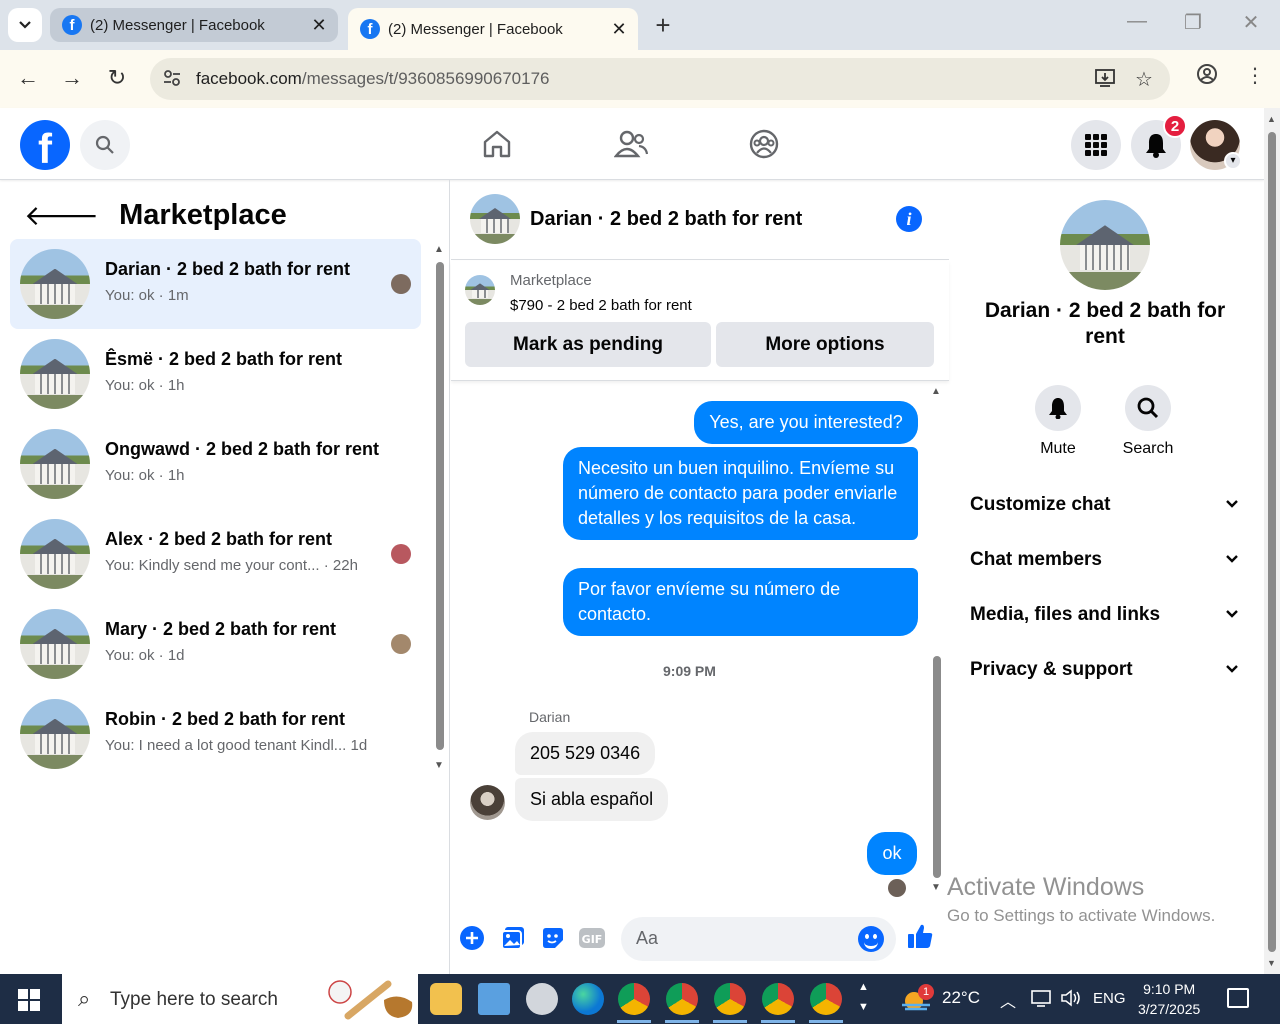 Image resolution: width=1280 pixels, height=1024 pixels. I want to click on facebook-favicon-icon: f, so click(72, 25).